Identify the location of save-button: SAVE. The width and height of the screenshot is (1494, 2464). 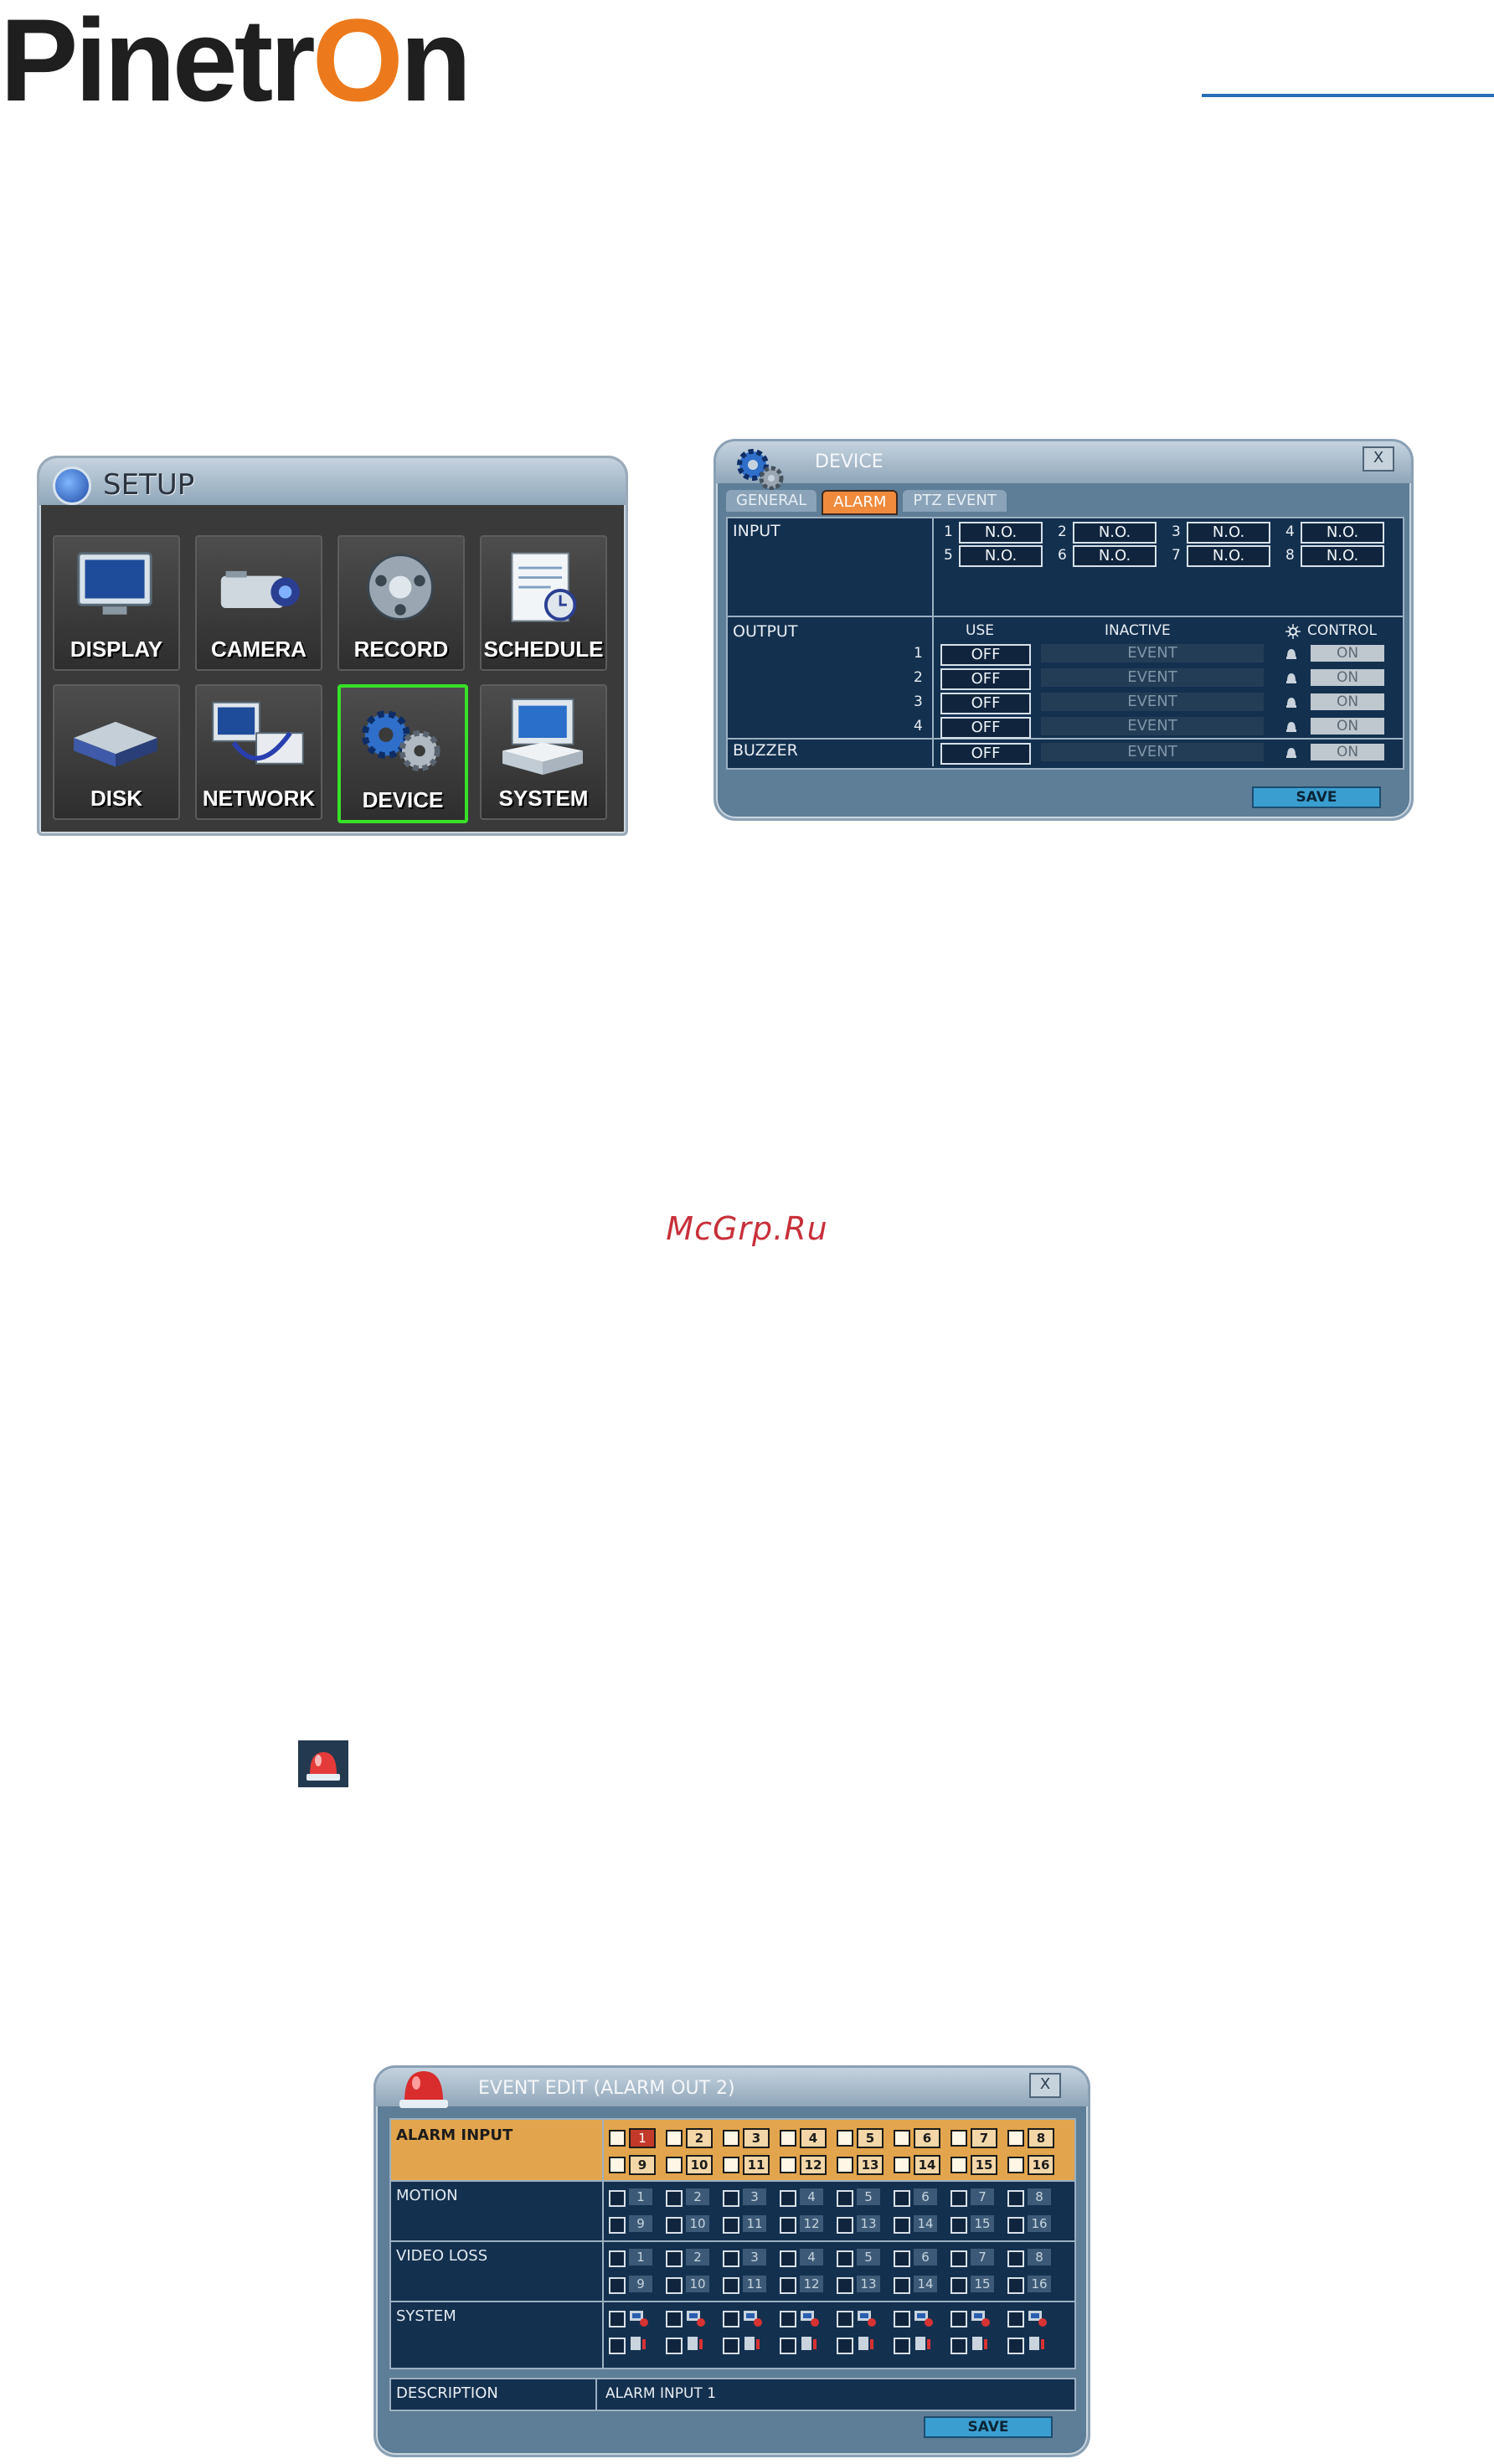
(988, 2427).